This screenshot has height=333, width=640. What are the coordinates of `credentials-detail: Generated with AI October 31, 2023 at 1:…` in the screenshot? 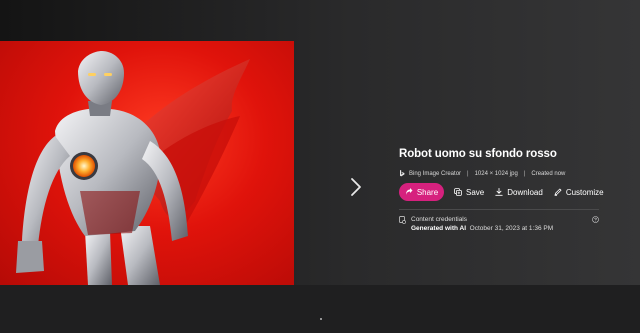 It's located at (482, 228).